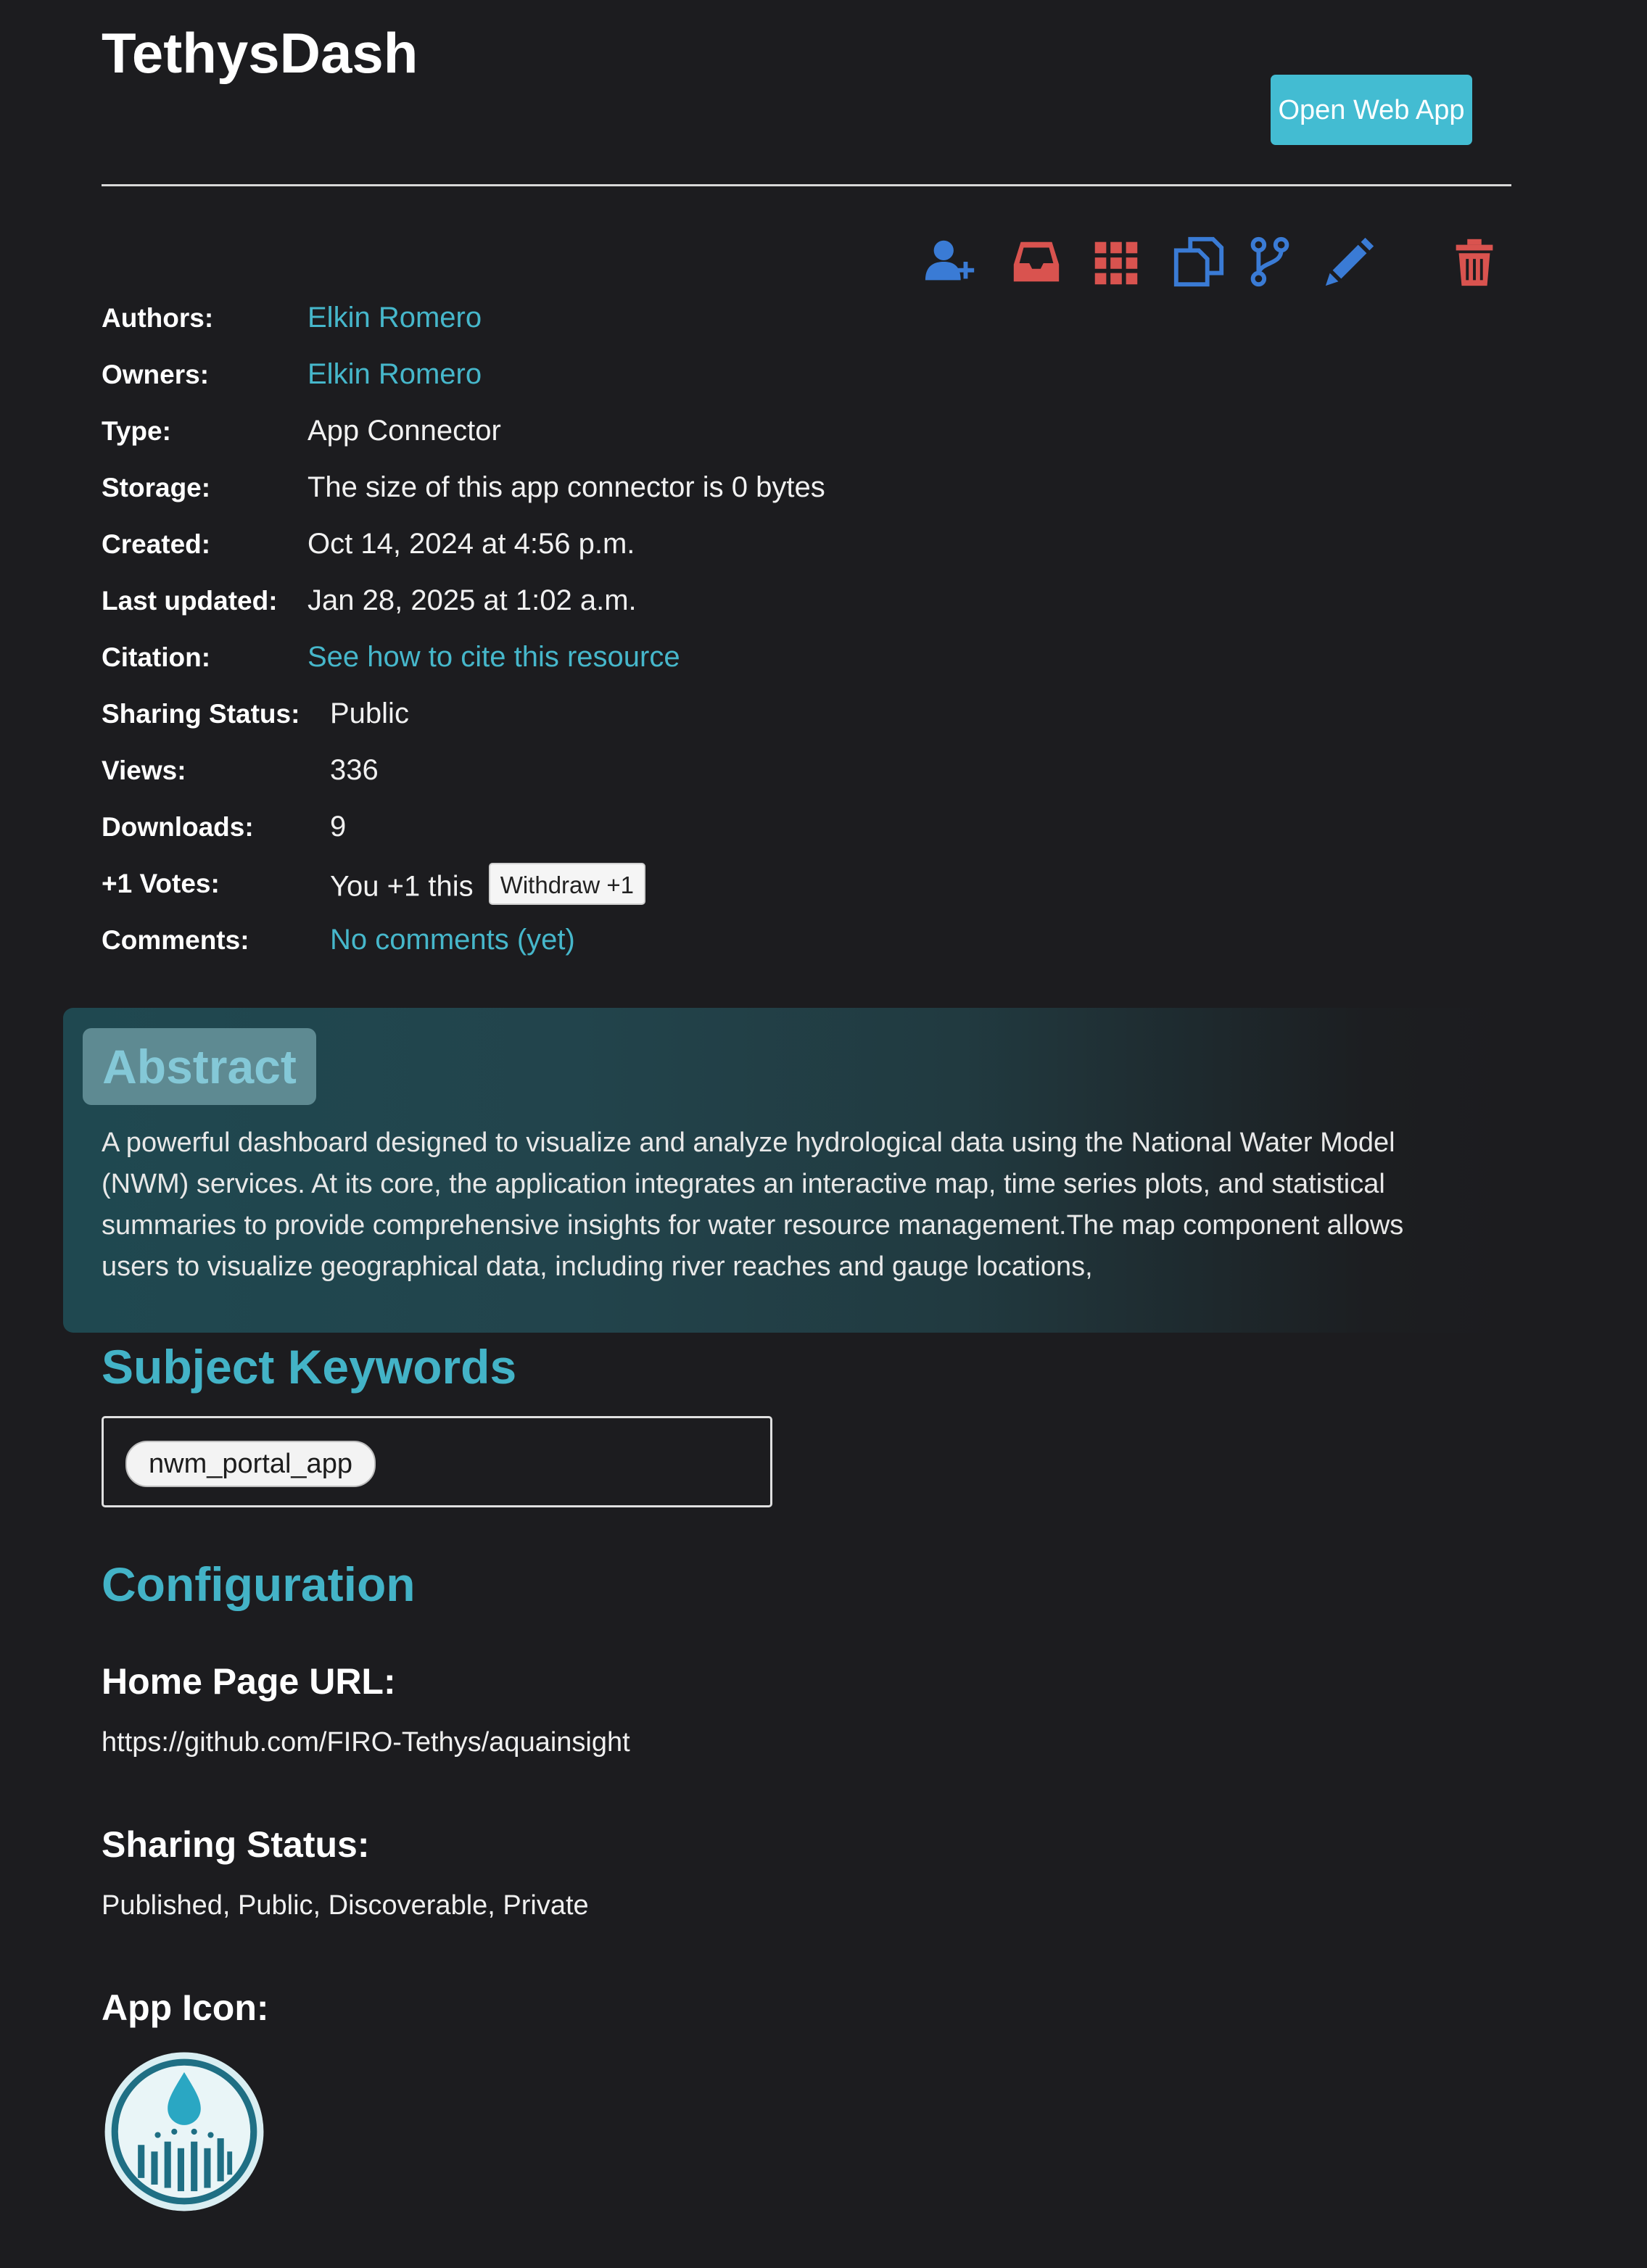 This screenshot has width=1647, height=2268. What do you see at coordinates (806, 608) in the screenshot?
I see `meta-row-updated: Last updated: Jan 28, 2025 at 1:02 a.m.` at bounding box center [806, 608].